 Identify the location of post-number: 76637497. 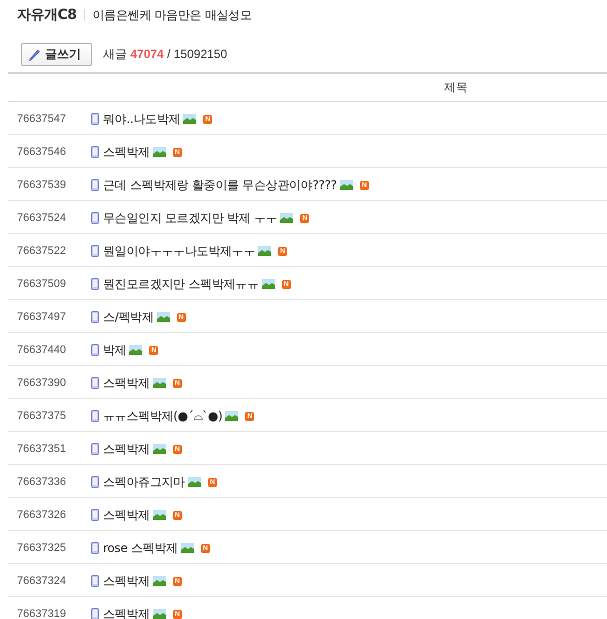
(41, 317).